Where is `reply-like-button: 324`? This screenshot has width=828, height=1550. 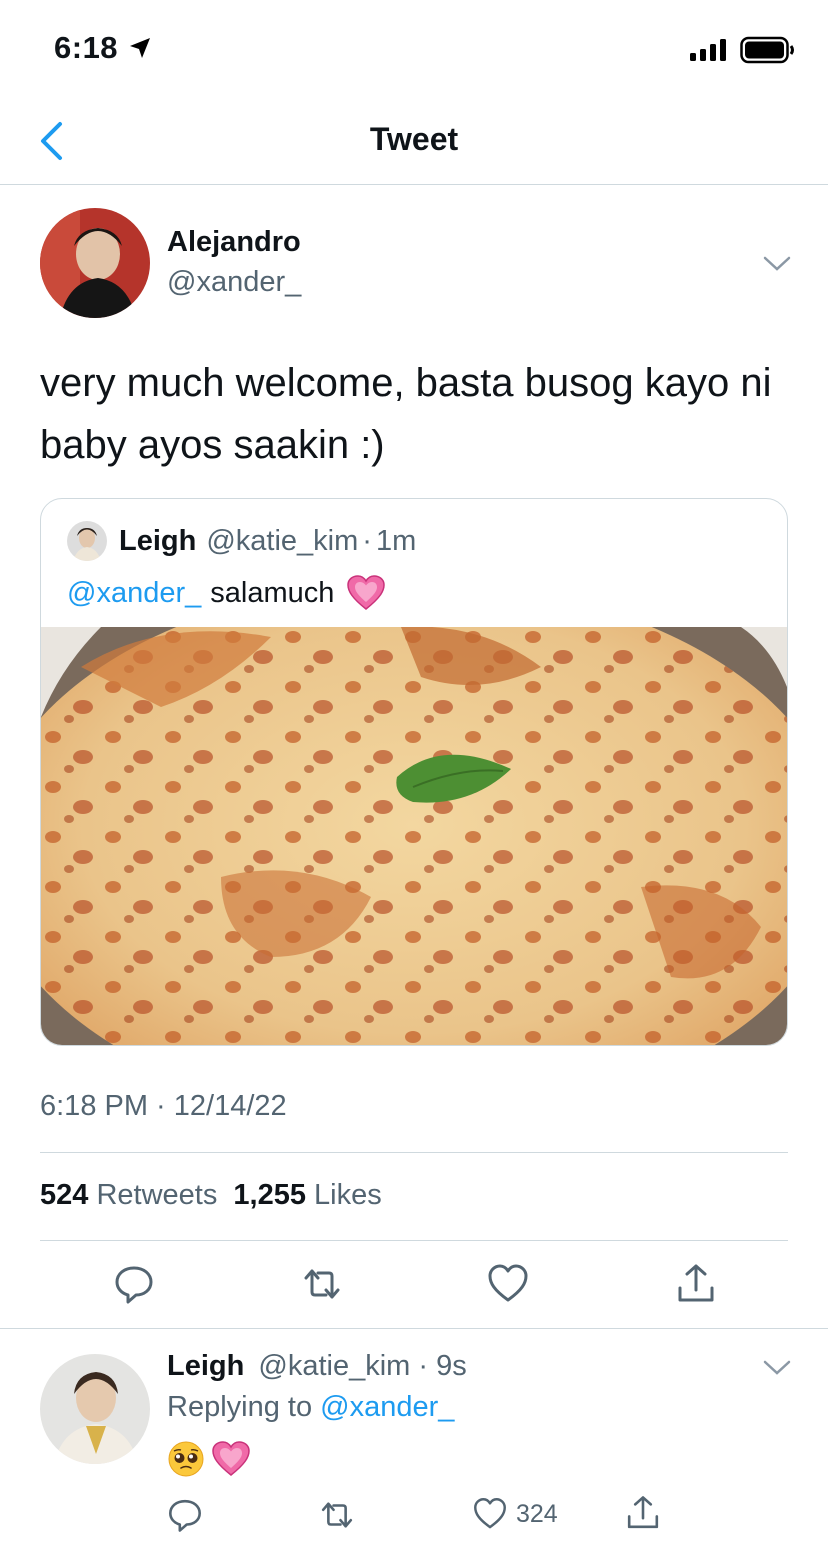 reply-like-button: 324 is located at coordinates (515, 1514).